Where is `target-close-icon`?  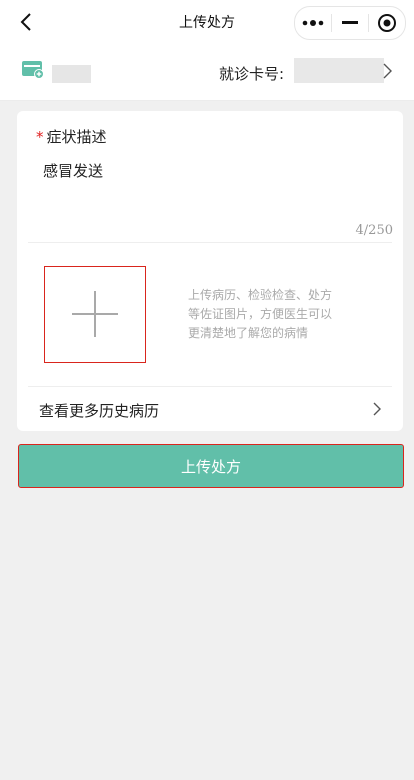
target-close-icon is located at coordinates (387, 23).